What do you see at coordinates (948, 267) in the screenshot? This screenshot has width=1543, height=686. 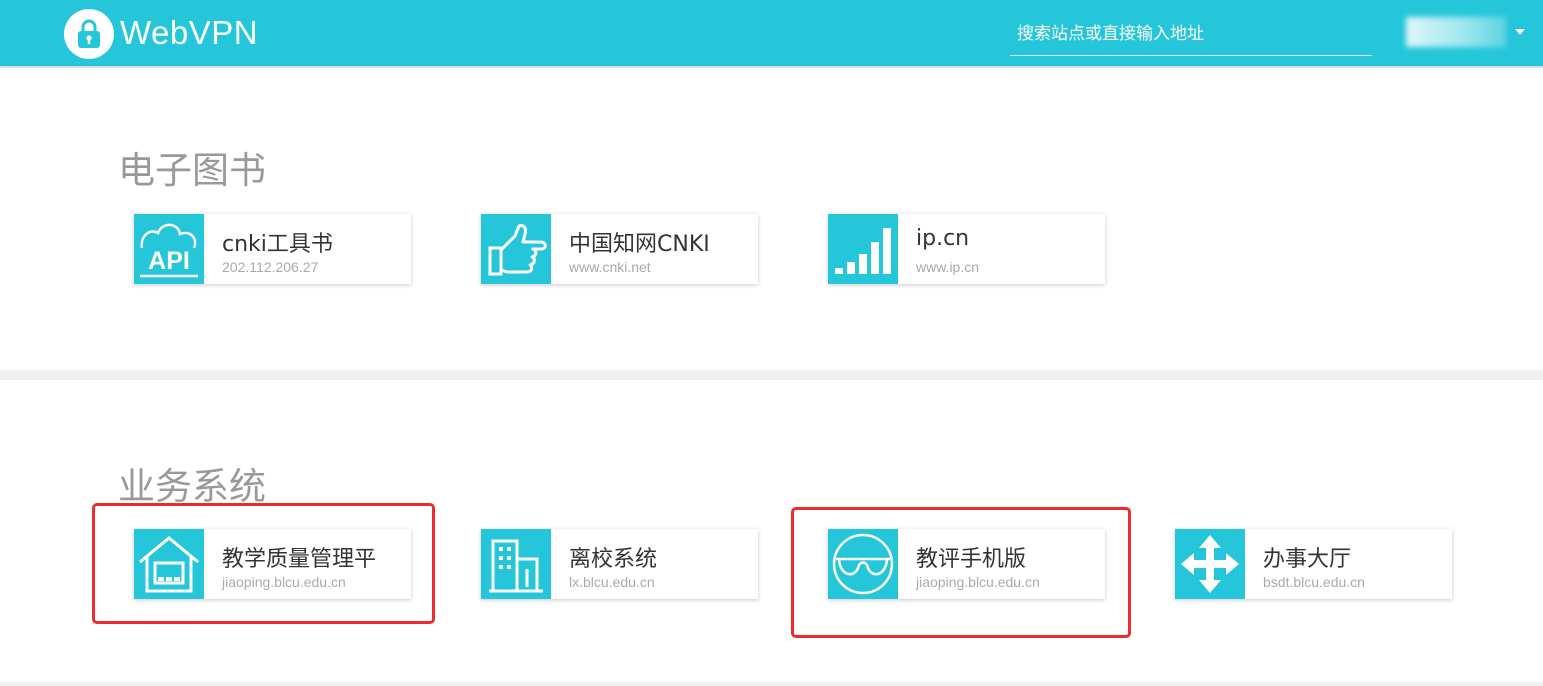 I see `site-host: www.ip.cn` at bounding box center [948, 267].